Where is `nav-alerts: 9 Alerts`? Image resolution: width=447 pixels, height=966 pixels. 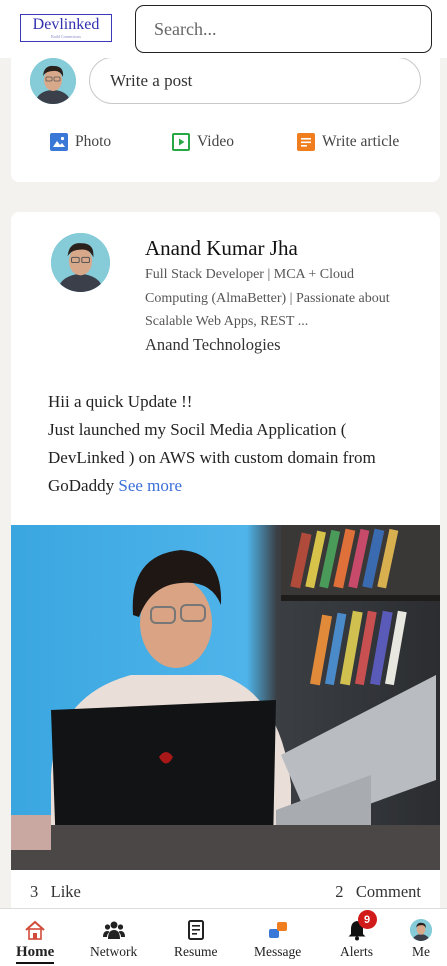 nav-alerts: 9 Alerts is located at coordinates (358, 935).